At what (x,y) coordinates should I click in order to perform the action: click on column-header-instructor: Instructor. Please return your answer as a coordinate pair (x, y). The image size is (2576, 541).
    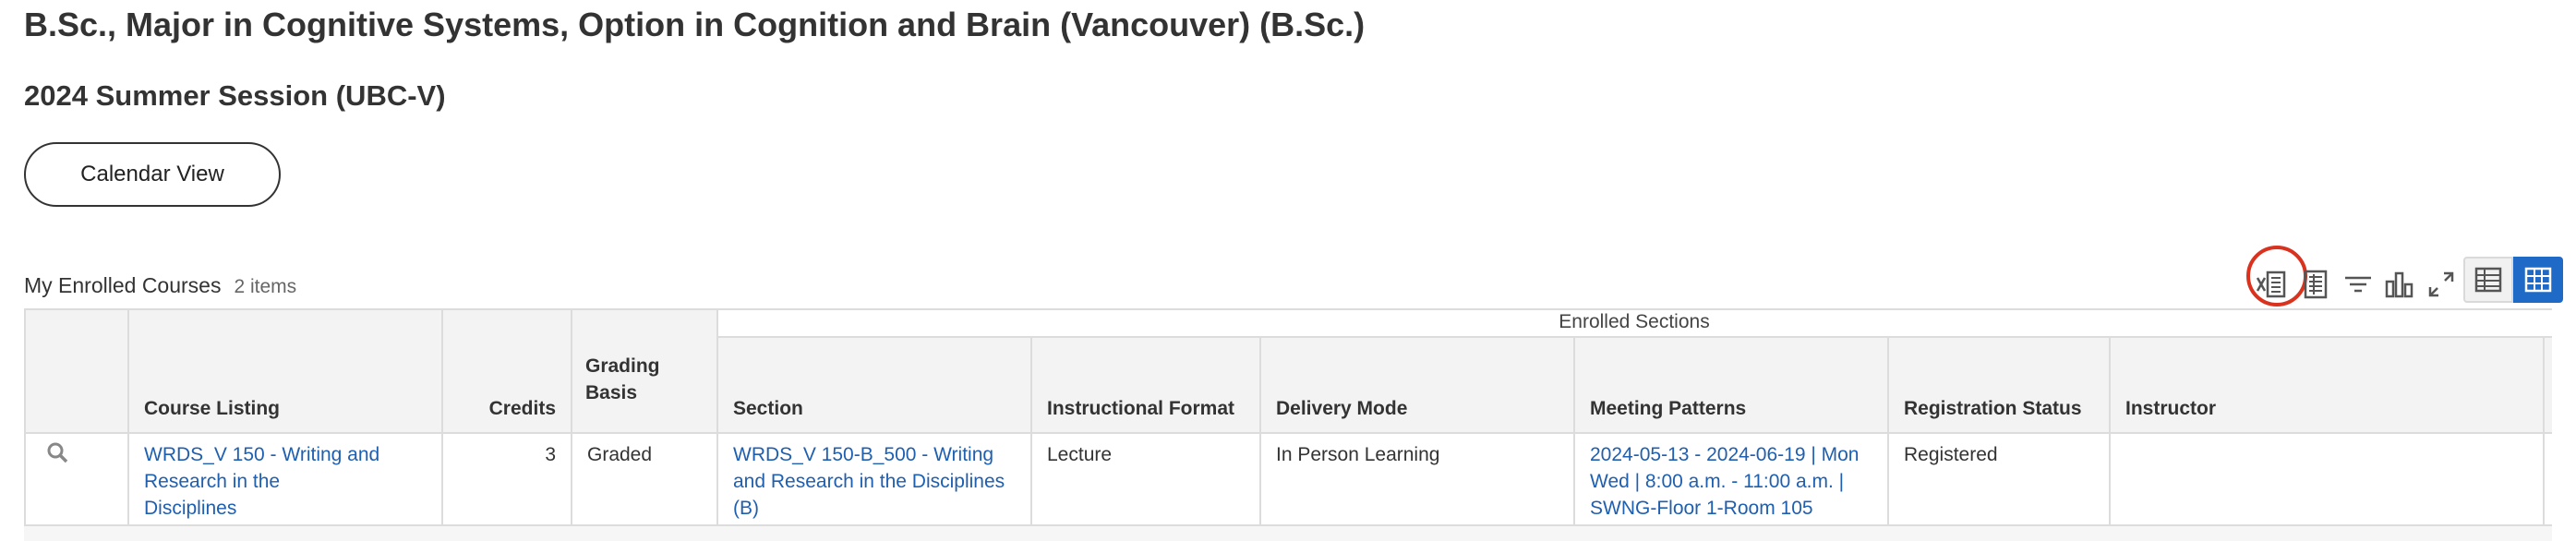
    Looking at the image, I should click on (2263, 394).